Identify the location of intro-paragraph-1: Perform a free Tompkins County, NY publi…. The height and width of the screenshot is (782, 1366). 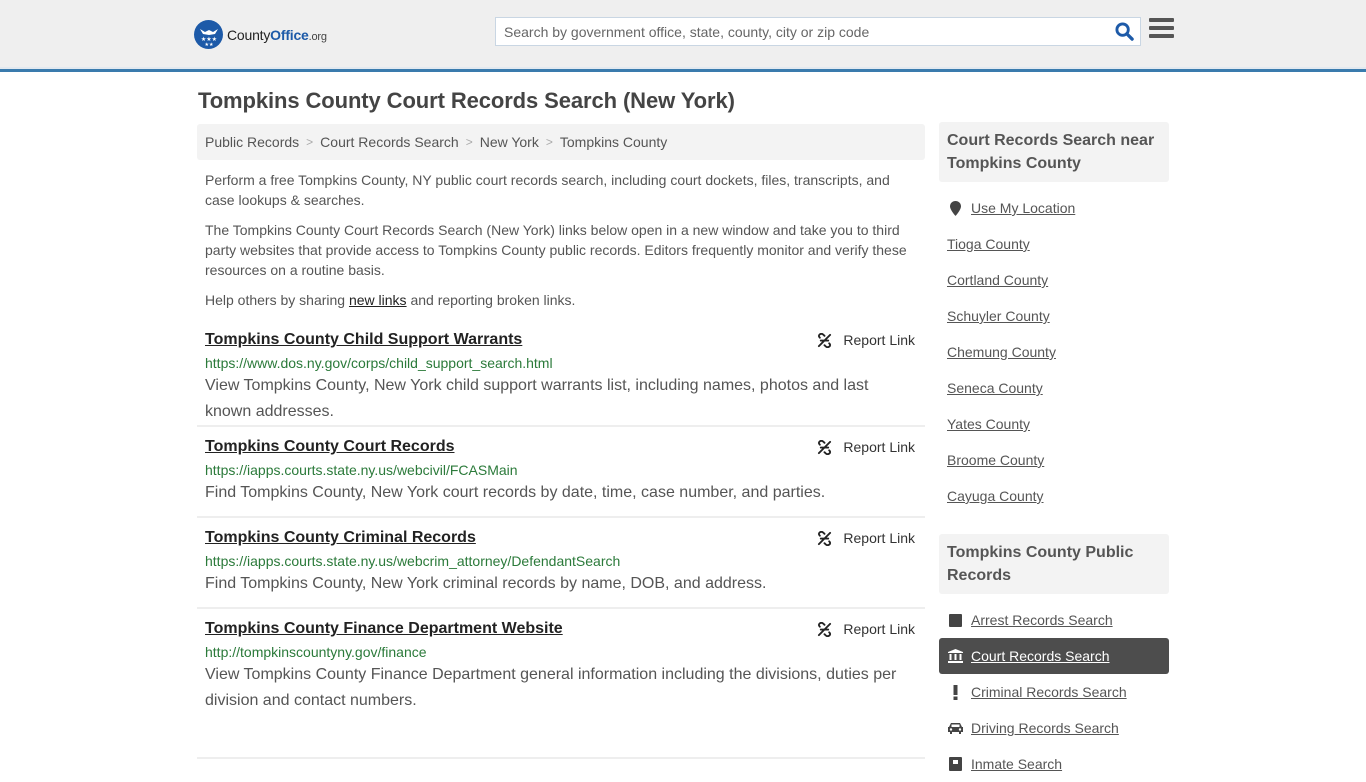
(547, 190).